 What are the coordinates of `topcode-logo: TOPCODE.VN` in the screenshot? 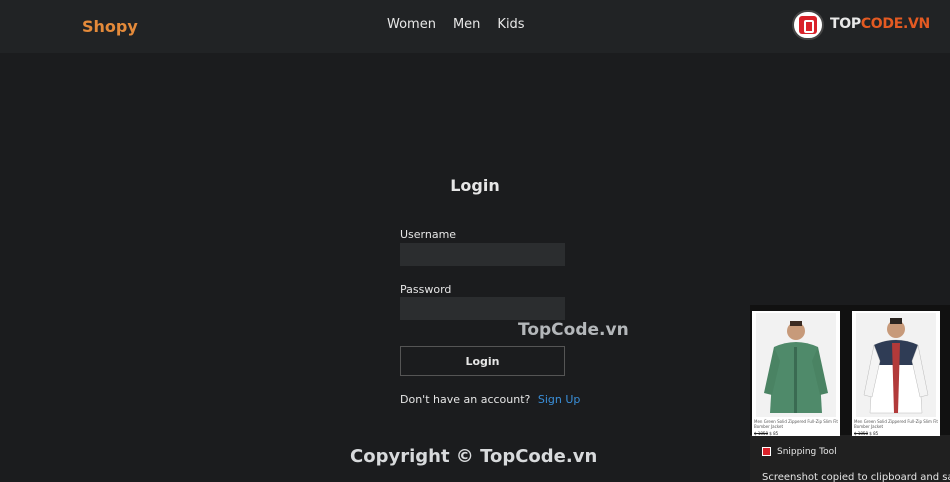 It's located at (861, 25).